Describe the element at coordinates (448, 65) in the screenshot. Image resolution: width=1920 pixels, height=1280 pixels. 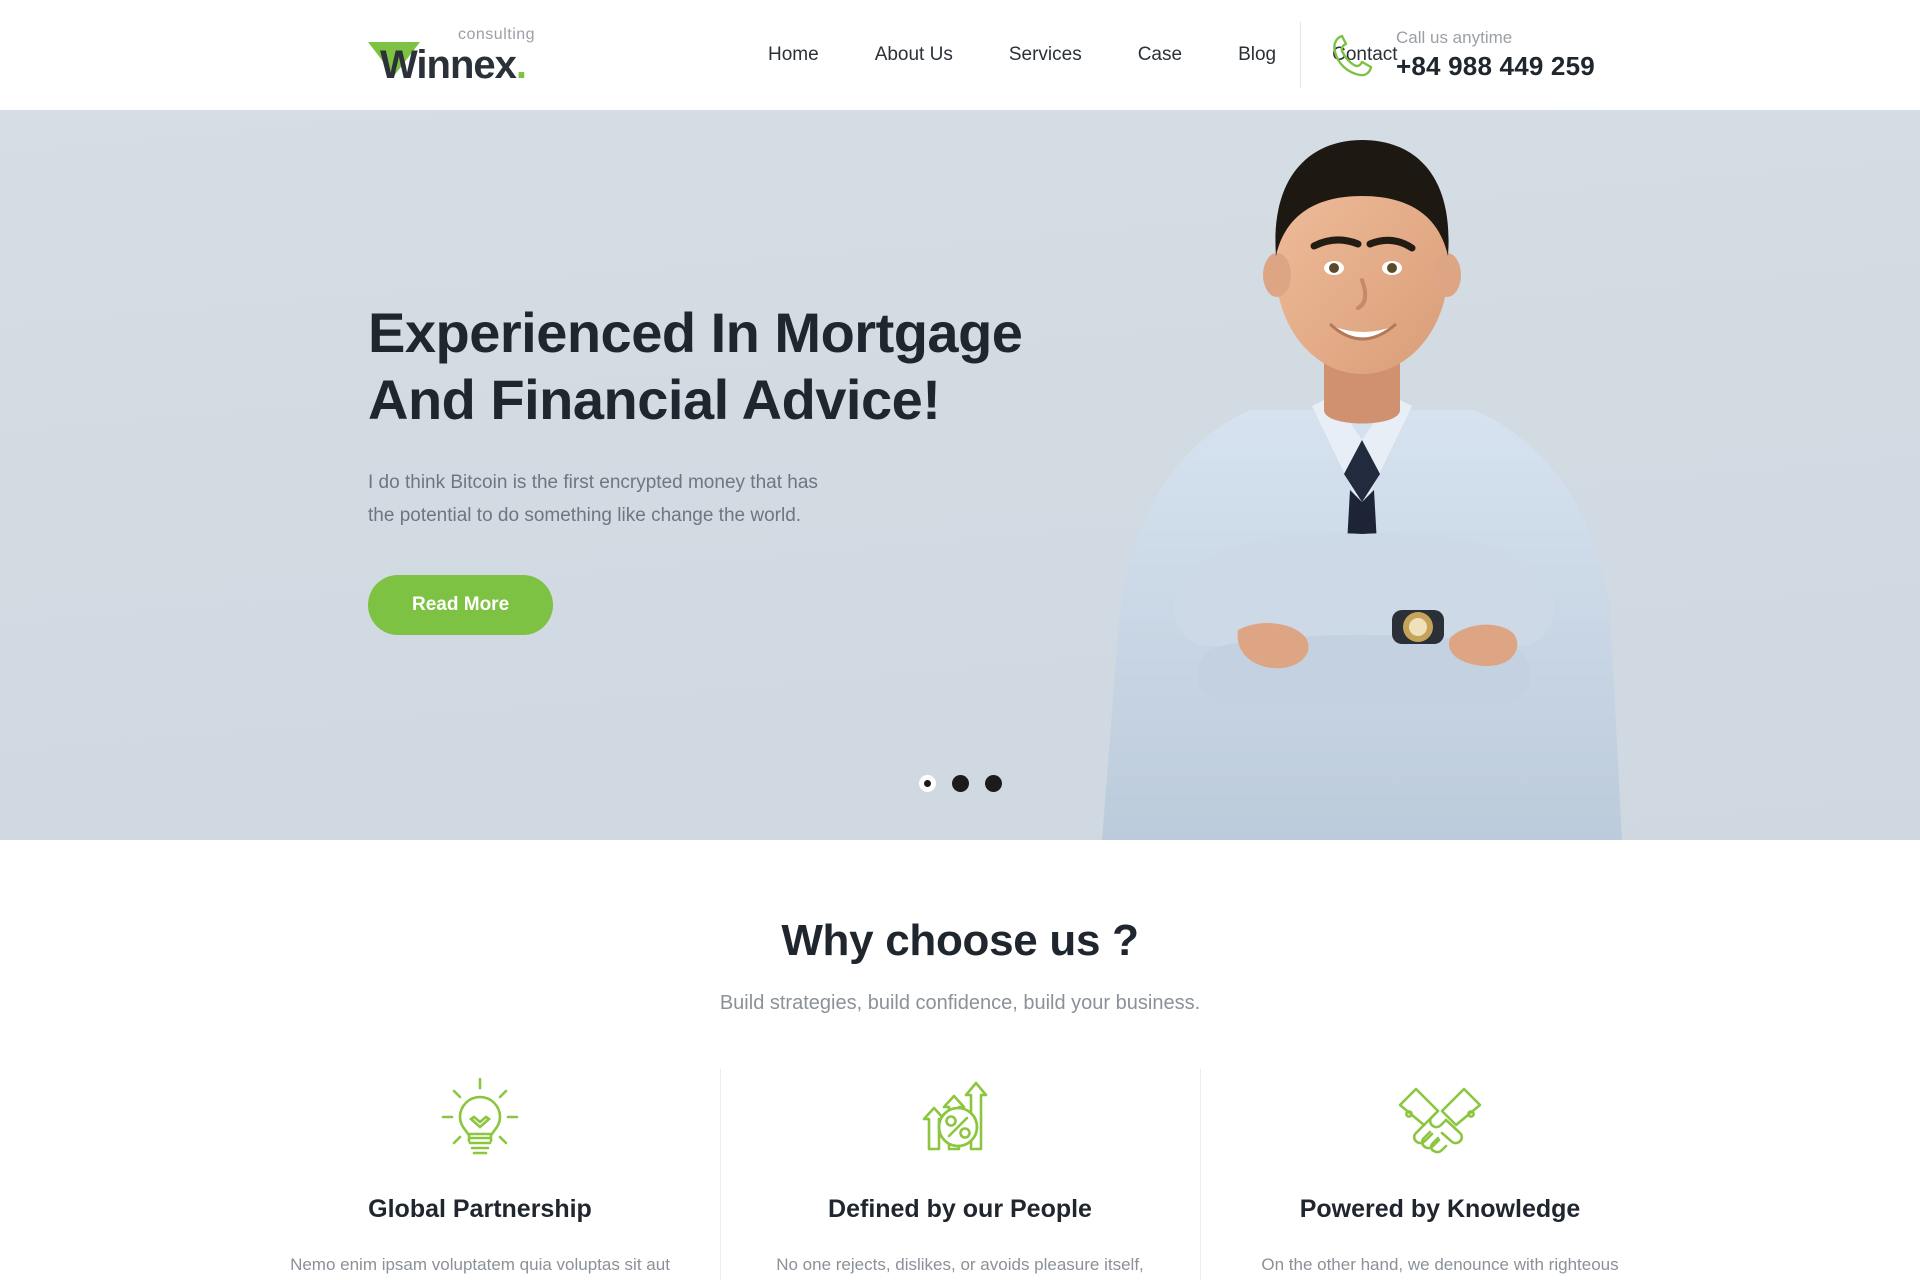
I see `logo-name-text: Winnex` at that location.